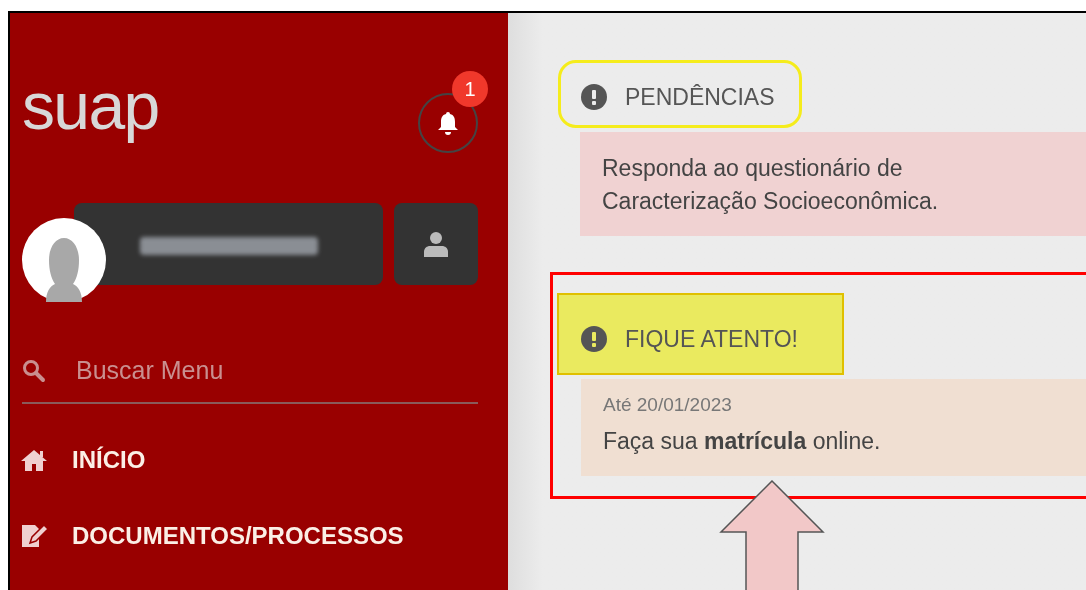 Image resolution: width=1086 pixels, height=590 pixels. Describe the element at coordinates (771, 185) in the screenshot. I see `alert-text: Responda ao questionário de Caracterização Socioeconômica.` at that location.